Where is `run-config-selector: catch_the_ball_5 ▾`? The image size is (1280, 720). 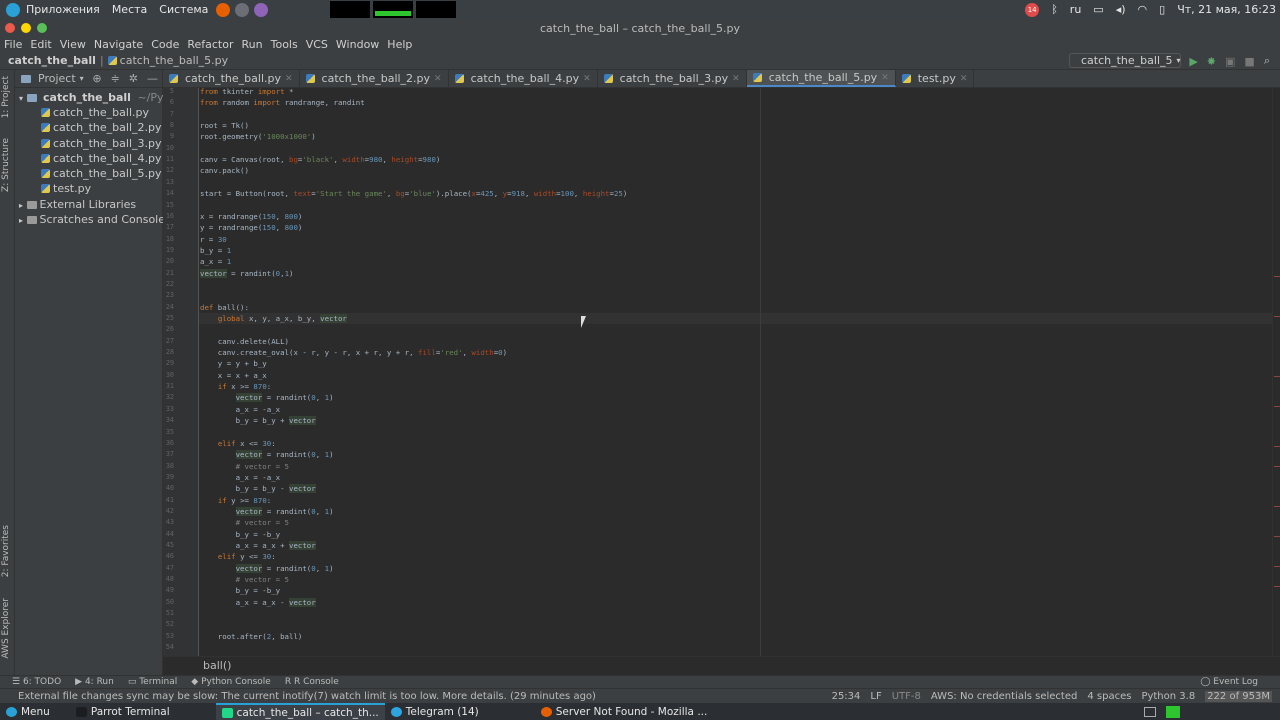 run-config-selector: catch_the_ball_5 ▾ is located at coordinates (1125, 60).